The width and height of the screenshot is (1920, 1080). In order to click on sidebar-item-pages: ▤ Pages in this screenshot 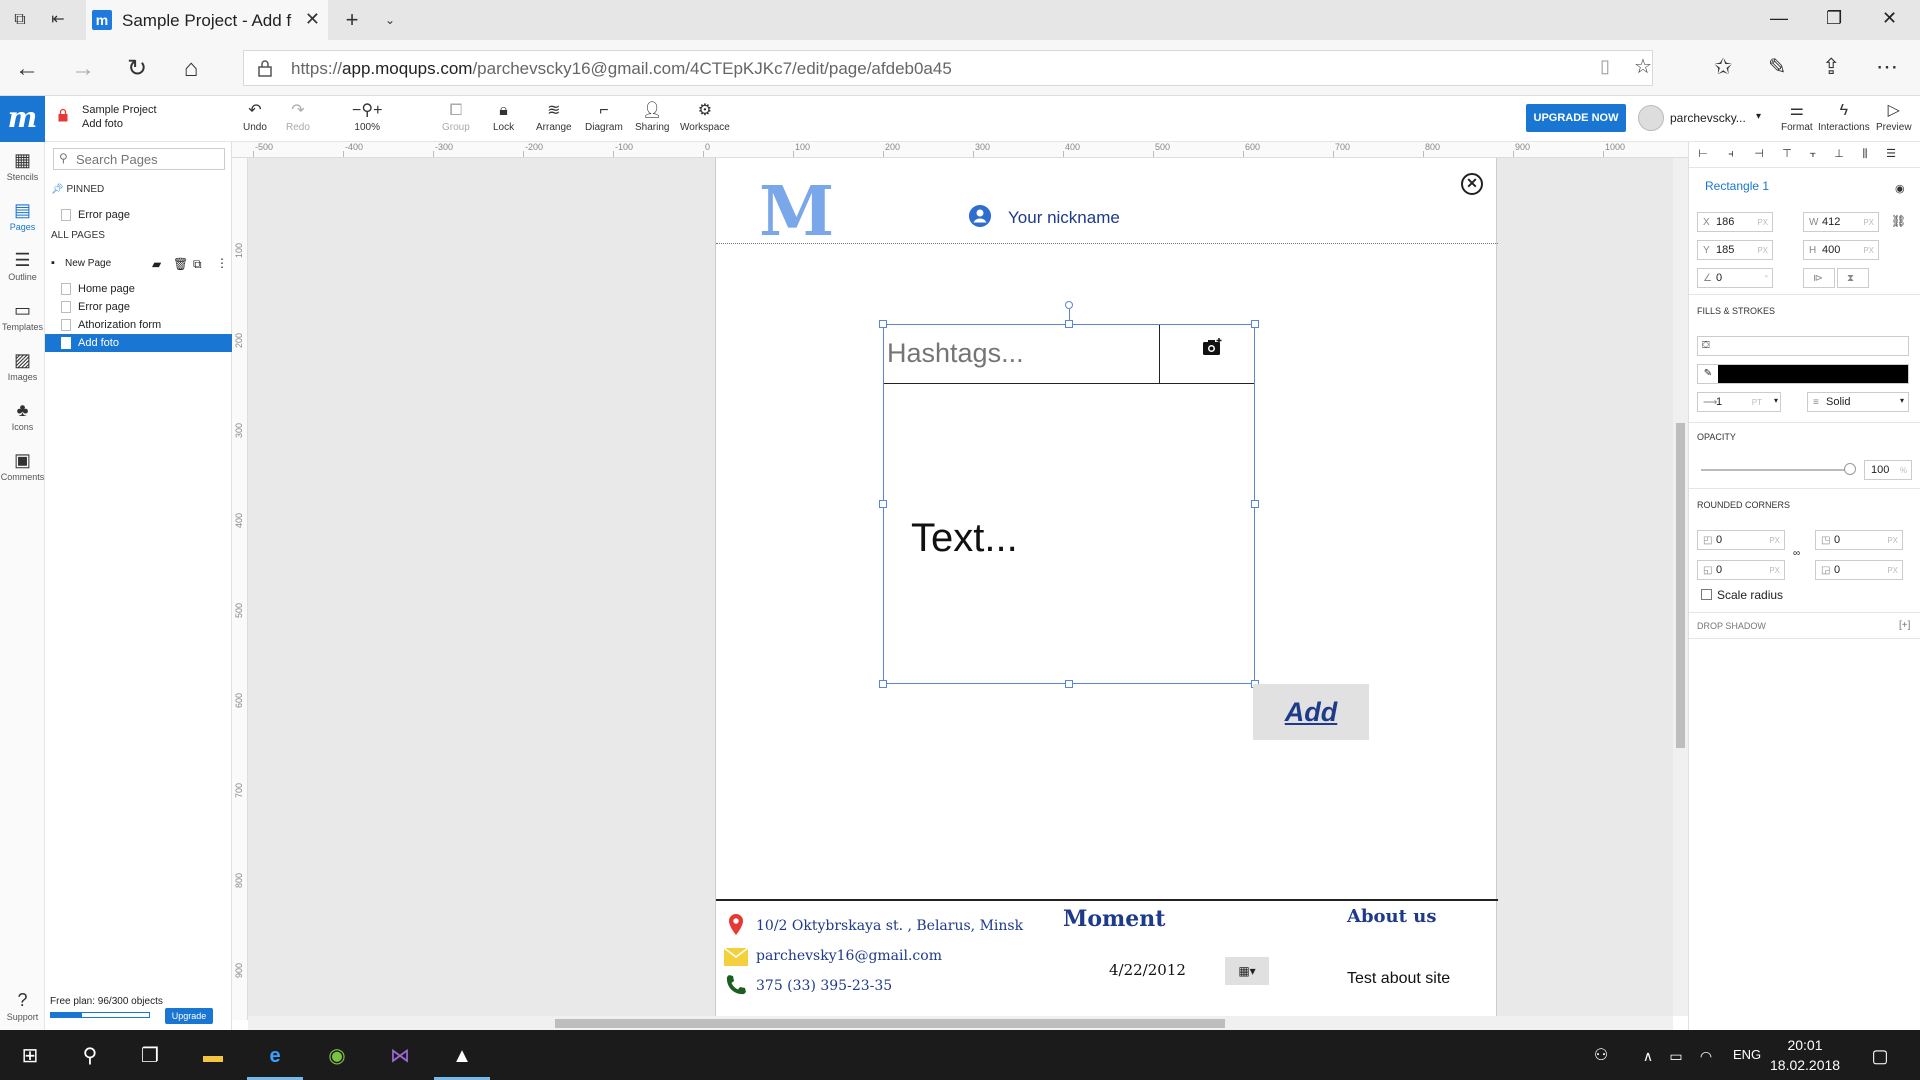, I will do `click(22, 216)`.